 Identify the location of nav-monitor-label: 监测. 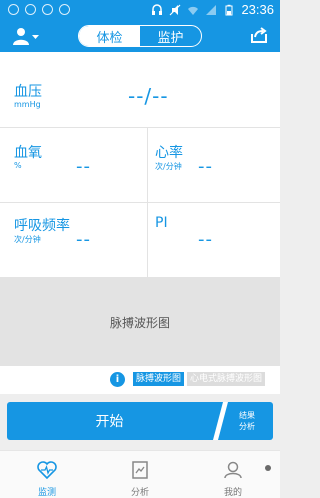
(46, 493).